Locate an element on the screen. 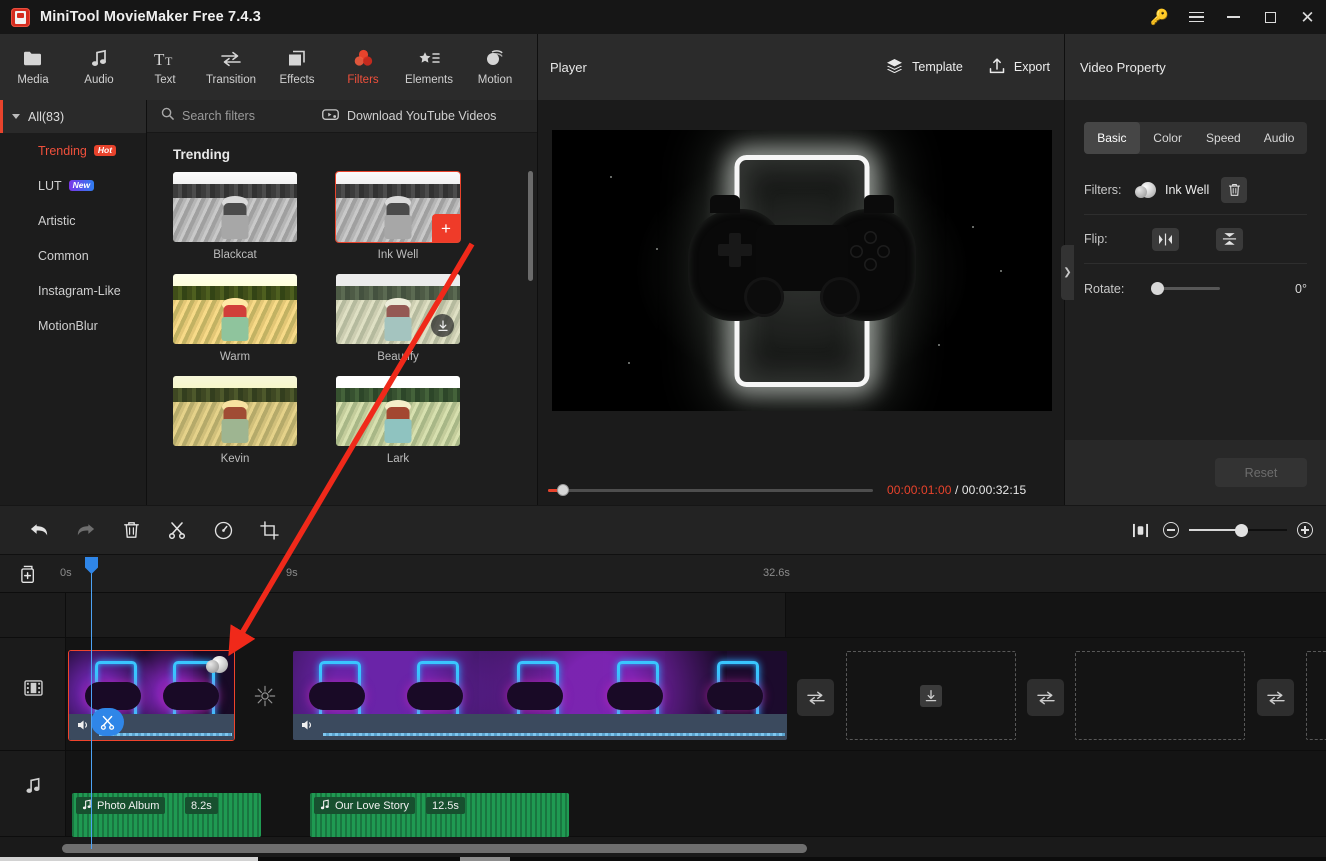  video-track-header is located at coordinates (33, 690).